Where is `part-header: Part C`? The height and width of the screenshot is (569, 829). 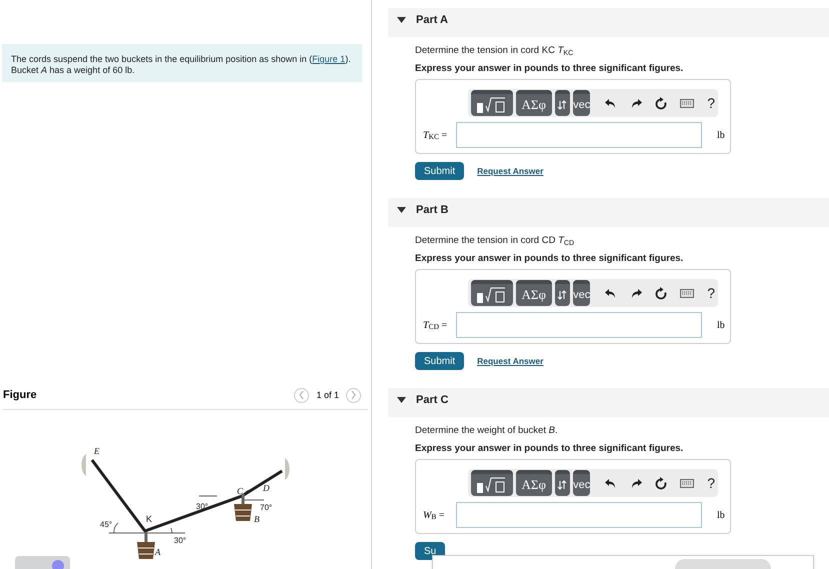 part-header: Part C is located at coordinates (608, 402).